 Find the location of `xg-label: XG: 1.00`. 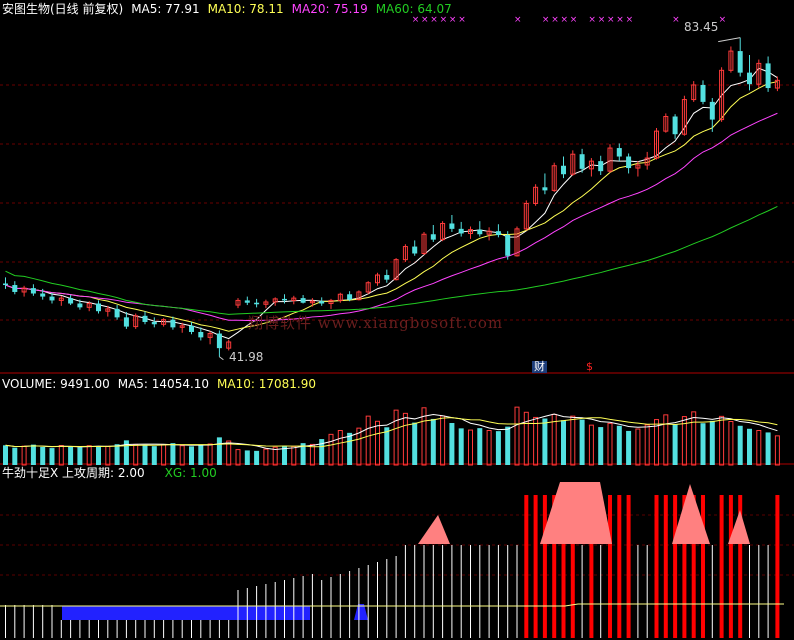

xg-label: XG: 1.00 is located at coordinates (190, 473).